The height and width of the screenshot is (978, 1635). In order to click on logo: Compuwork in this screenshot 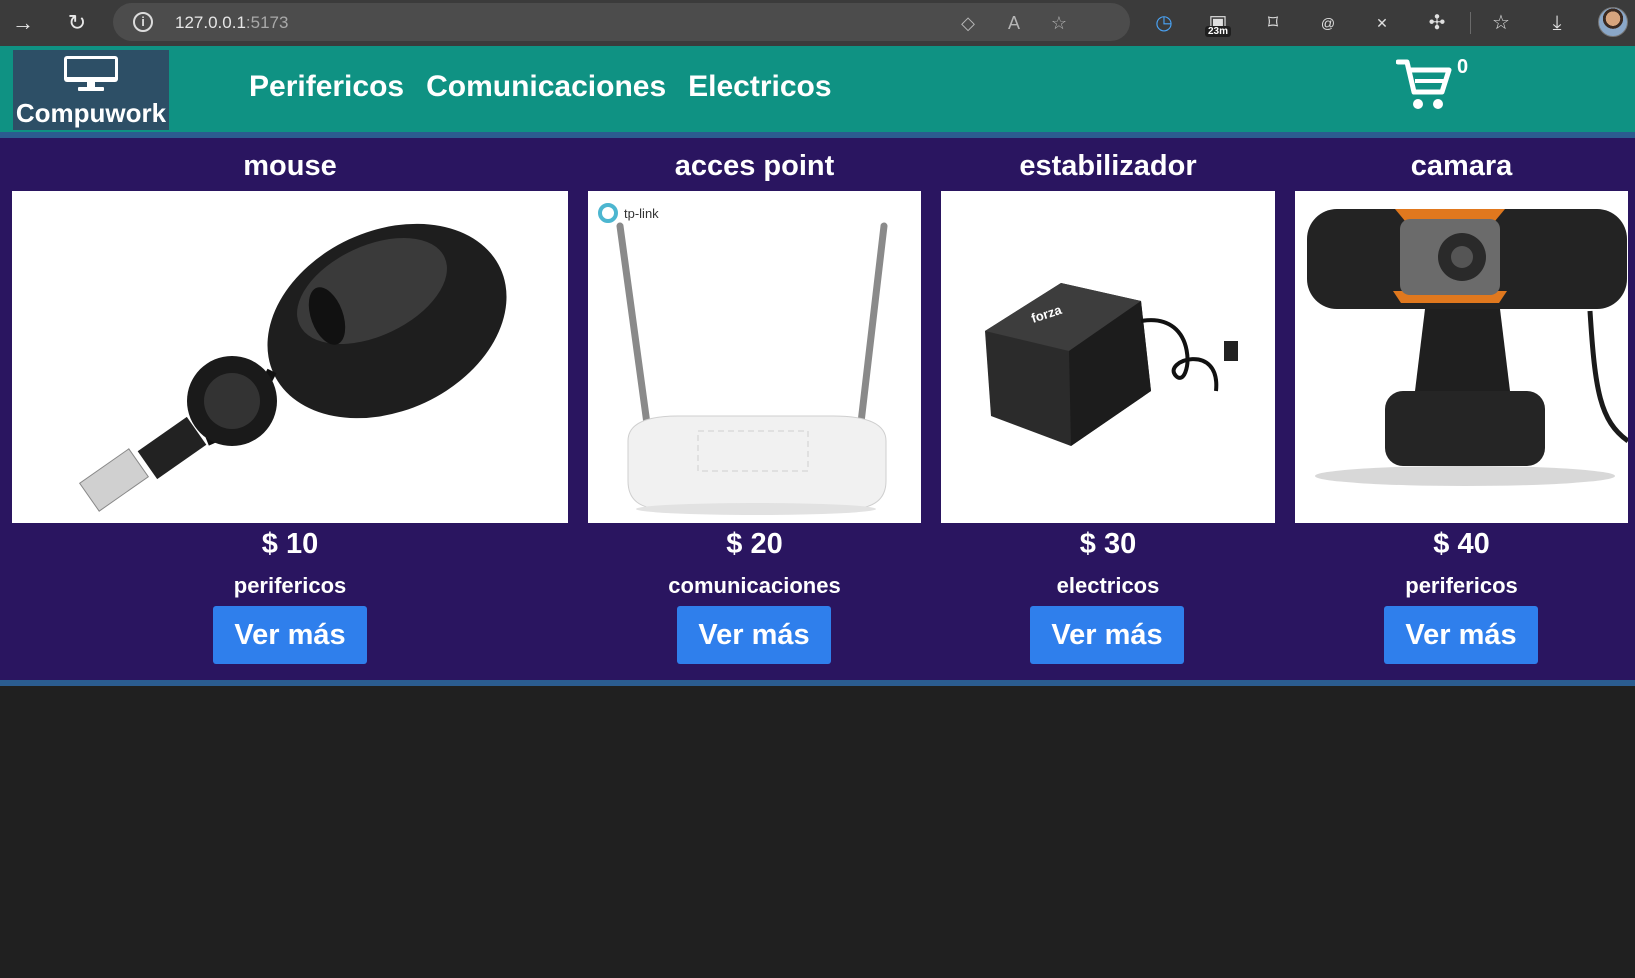, I will do `click(91, 90)`.